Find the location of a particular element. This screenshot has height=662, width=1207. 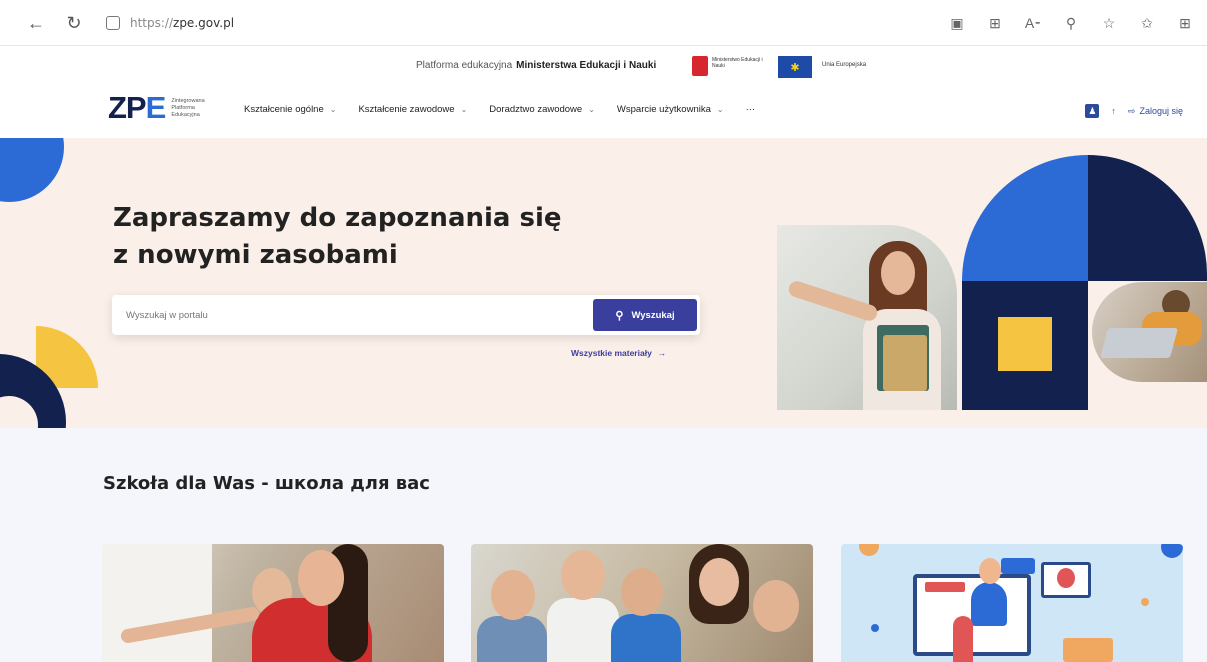

all-materials-link: Wszystkie materiały → is located at coordinates (618, 353).